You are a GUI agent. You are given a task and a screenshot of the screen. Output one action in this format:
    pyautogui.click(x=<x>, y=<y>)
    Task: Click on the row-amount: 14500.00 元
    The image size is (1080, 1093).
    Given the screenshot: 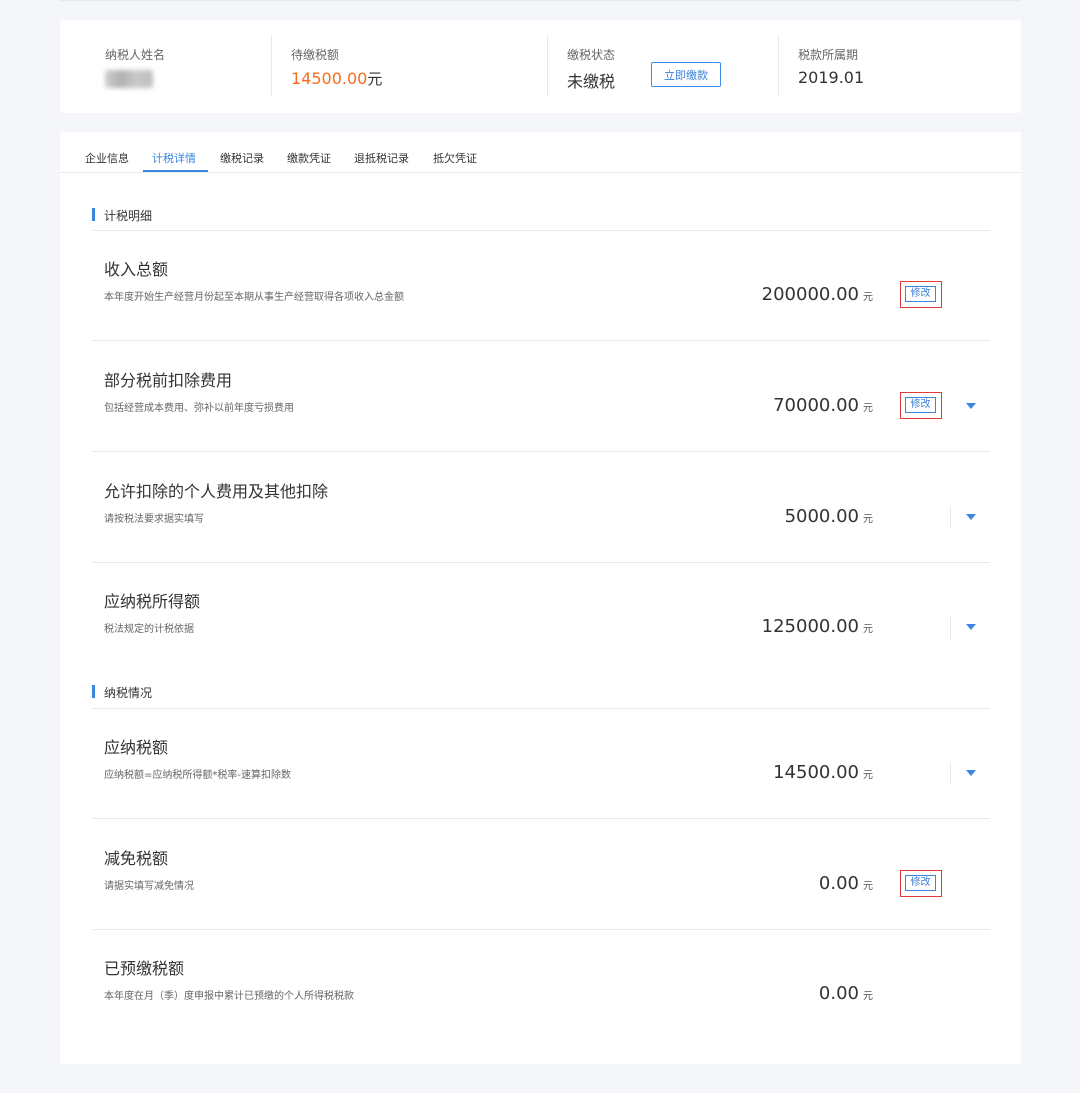 What is the action you would take?
    pyautogui.click(x=823, y=772)
    